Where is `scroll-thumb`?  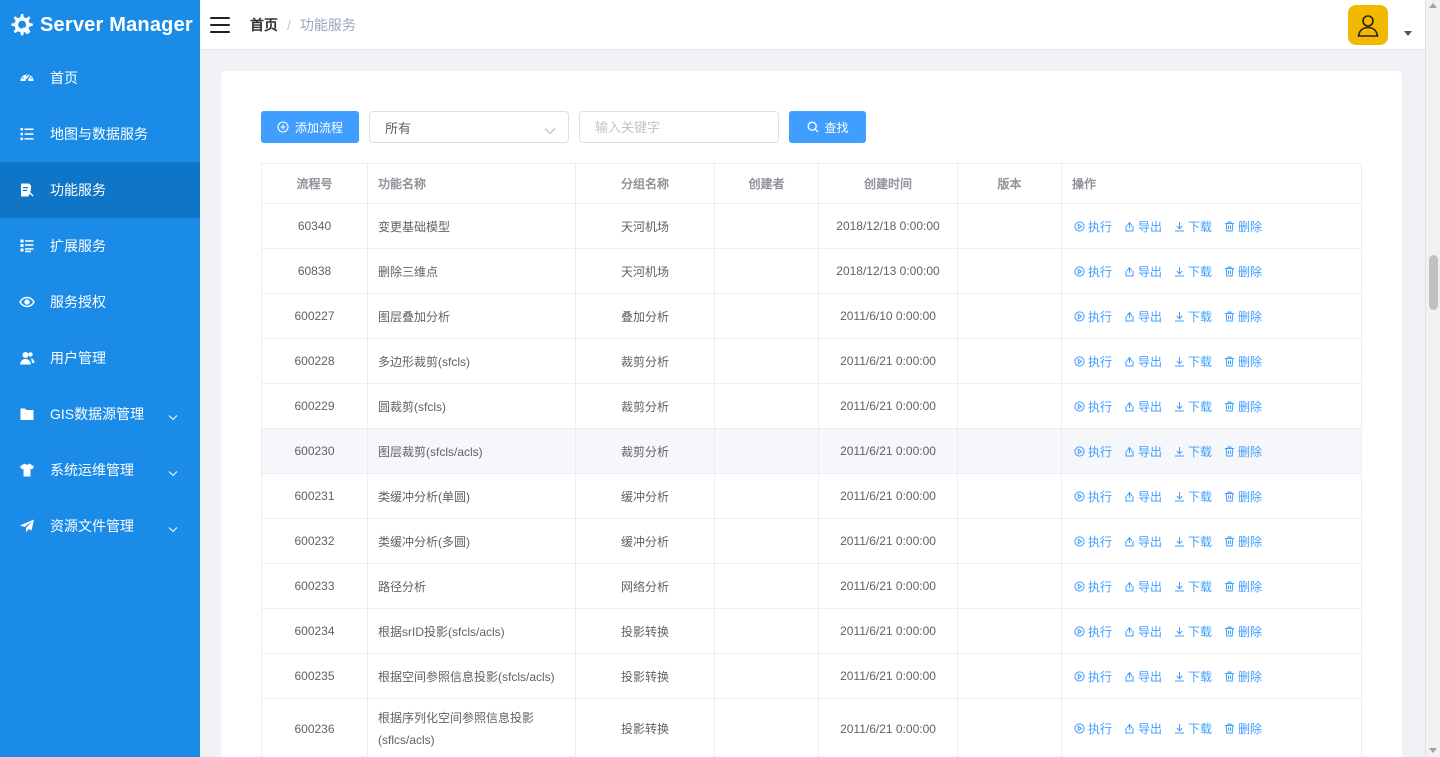
scroll-thumb is located at coordinates (1433, 282).